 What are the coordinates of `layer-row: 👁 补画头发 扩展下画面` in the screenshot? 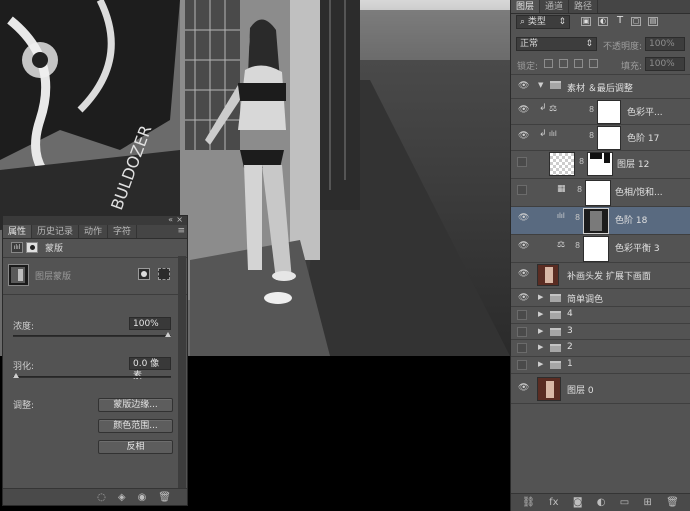 It's located at (600, 276).